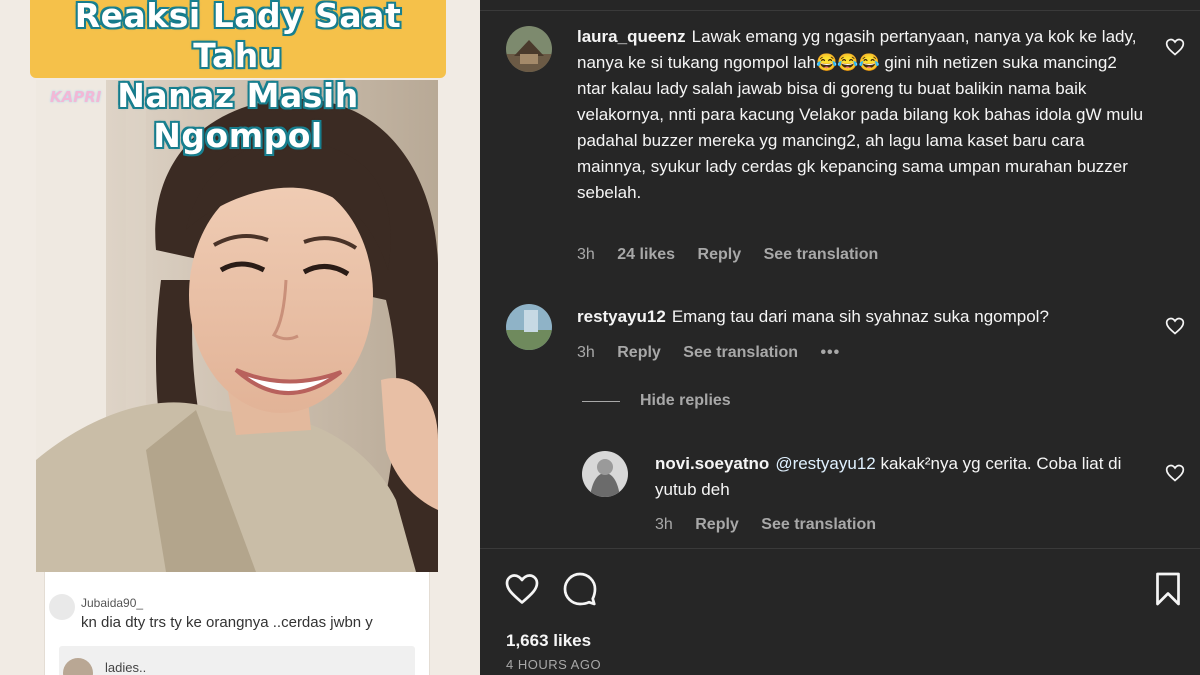  What do you see at coordinates (548, 641) in the screenshot?
I see `post-likes-count: 1,663 likes` at bounding box center [548, 641].